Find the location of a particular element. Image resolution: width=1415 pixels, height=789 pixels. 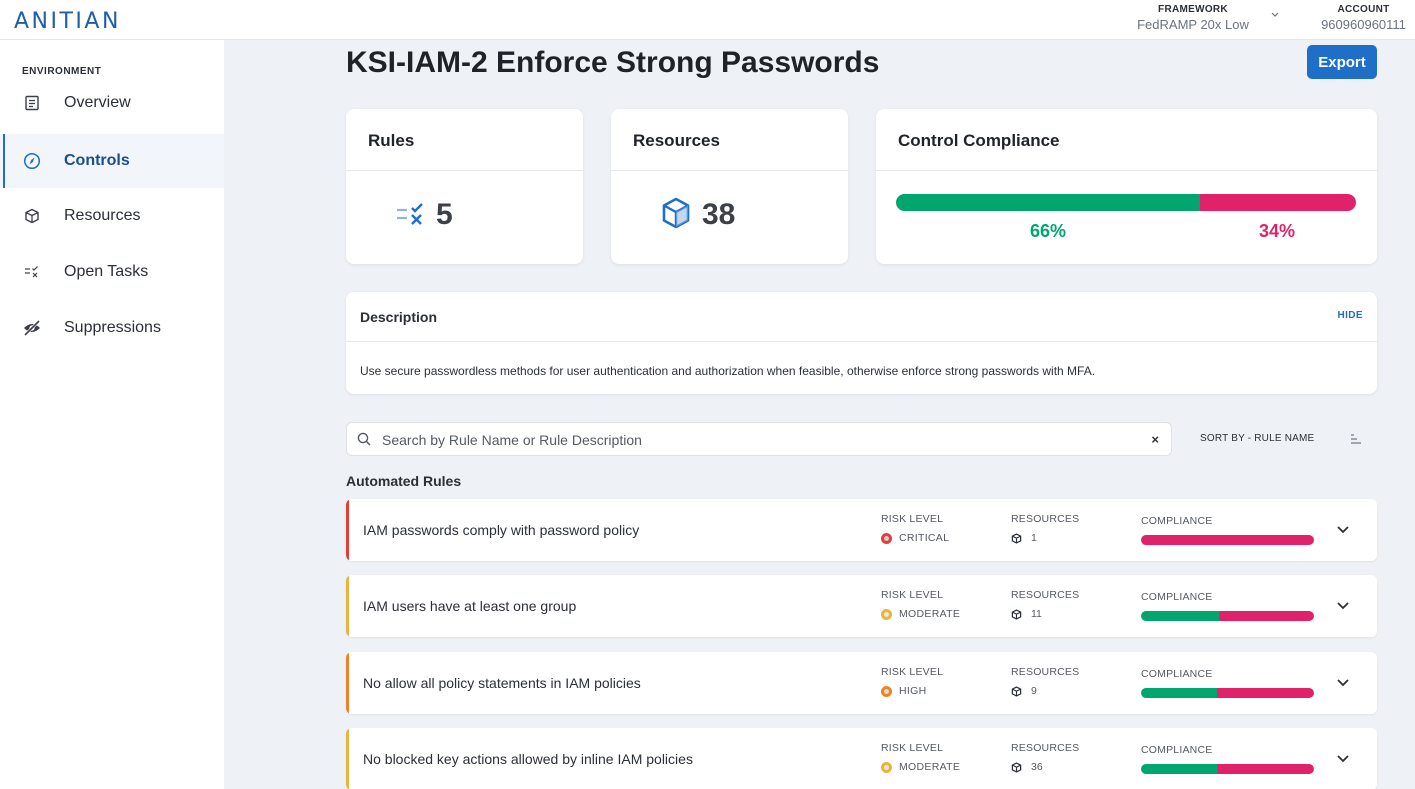

card-header: Control Compliance is located at coordinates (1126, 140).